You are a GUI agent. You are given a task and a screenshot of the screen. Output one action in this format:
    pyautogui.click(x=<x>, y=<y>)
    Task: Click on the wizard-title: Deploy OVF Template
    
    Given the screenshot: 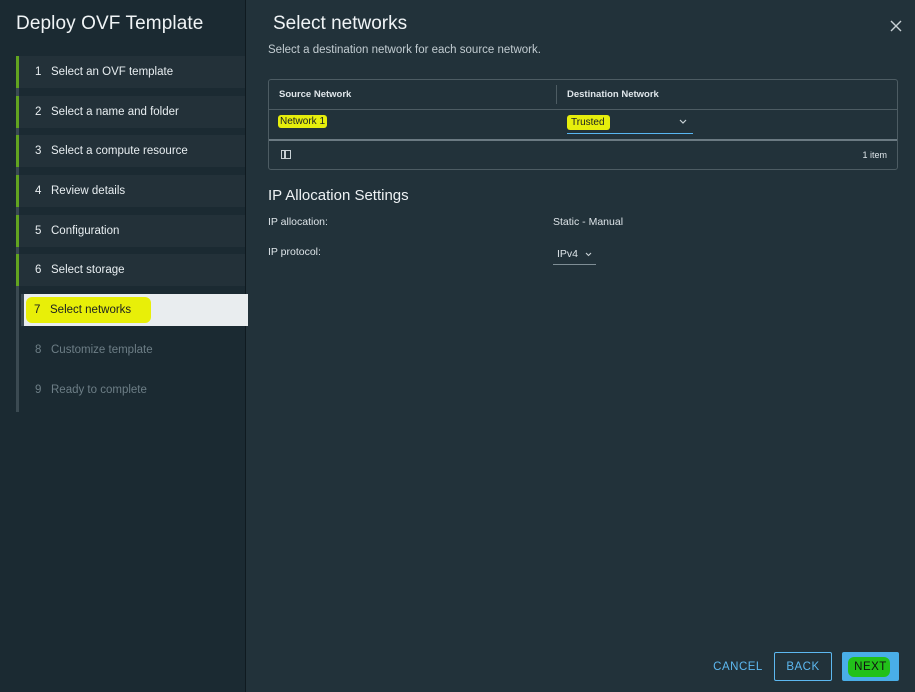 What is the action you would take?
    pyautogui.click(x=110, y=23)
    